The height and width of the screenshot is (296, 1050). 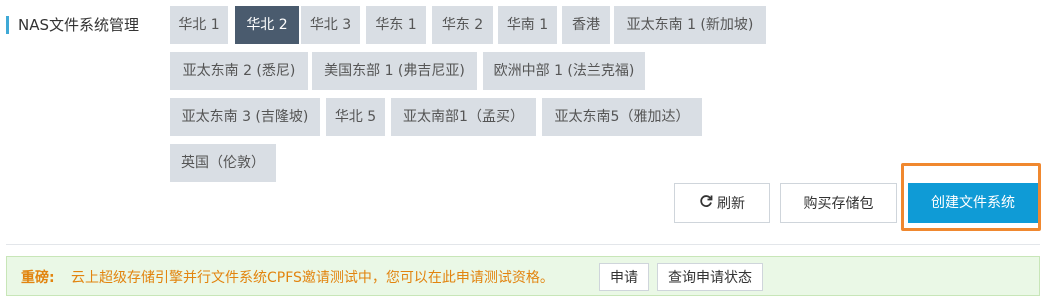 I want to click on region-tab: 欧洲中部 1 (法兰克福), so click(x=564, y=71).